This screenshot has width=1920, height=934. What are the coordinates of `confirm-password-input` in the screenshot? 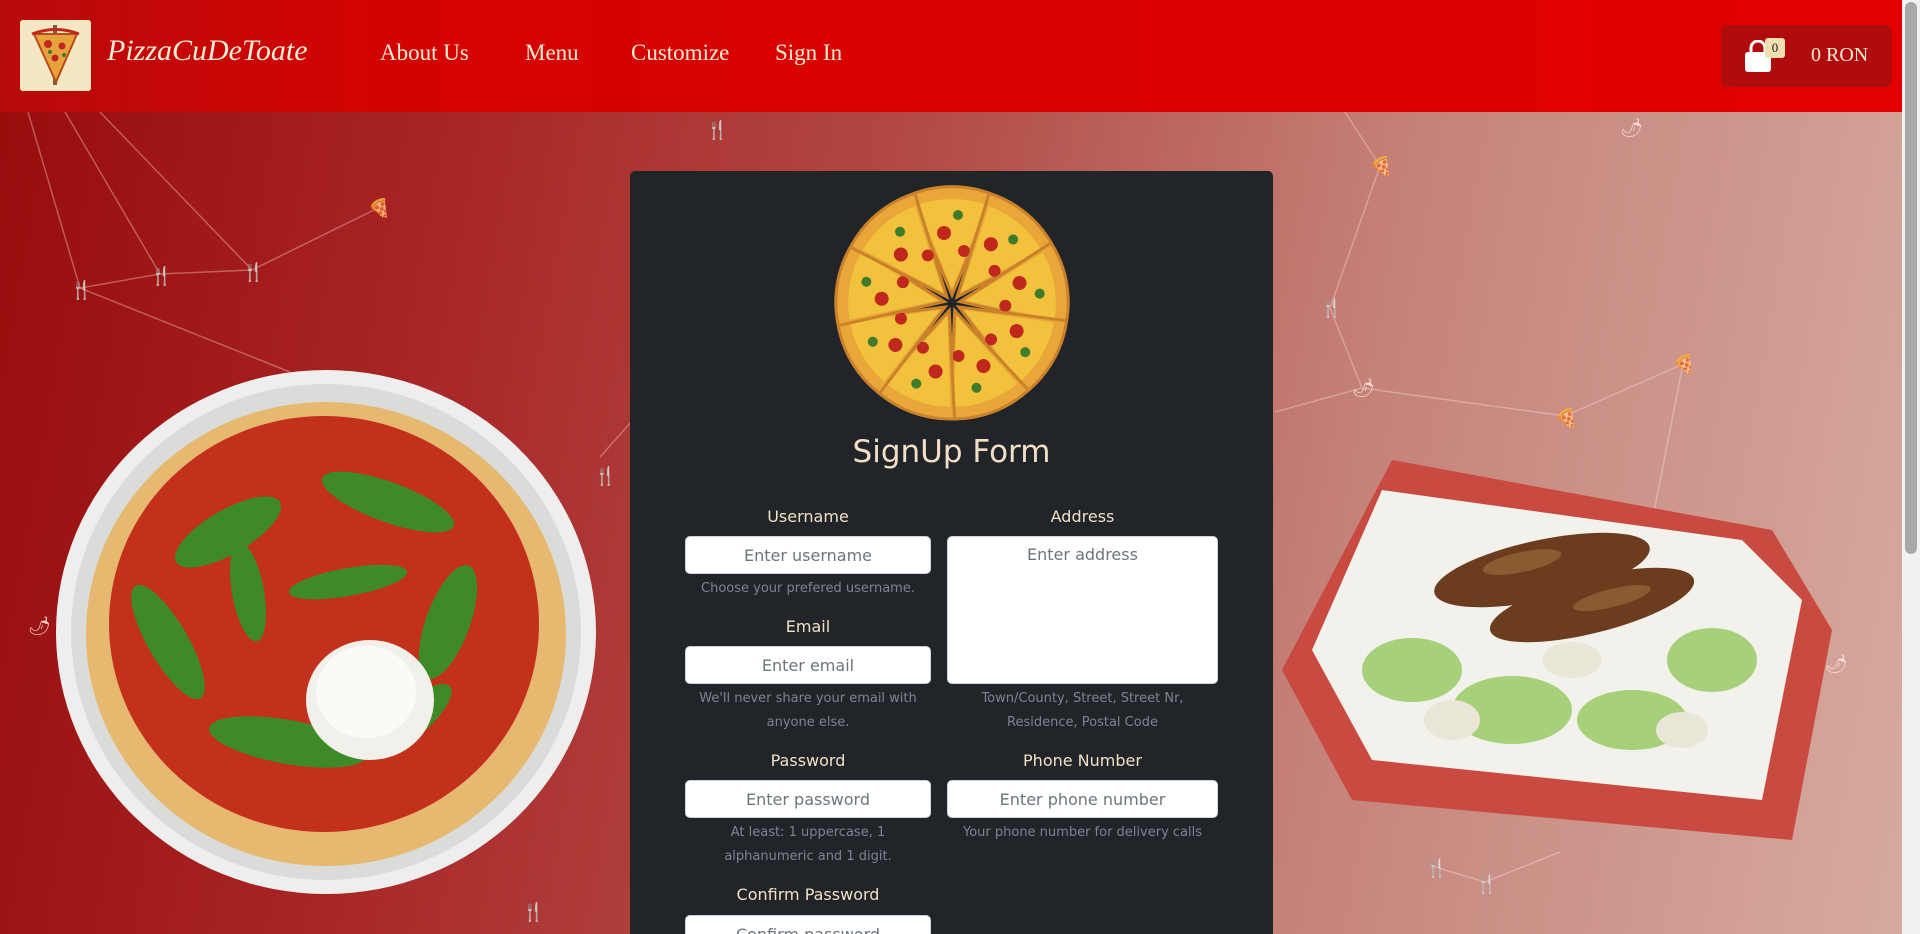 It's located at (808, 924).